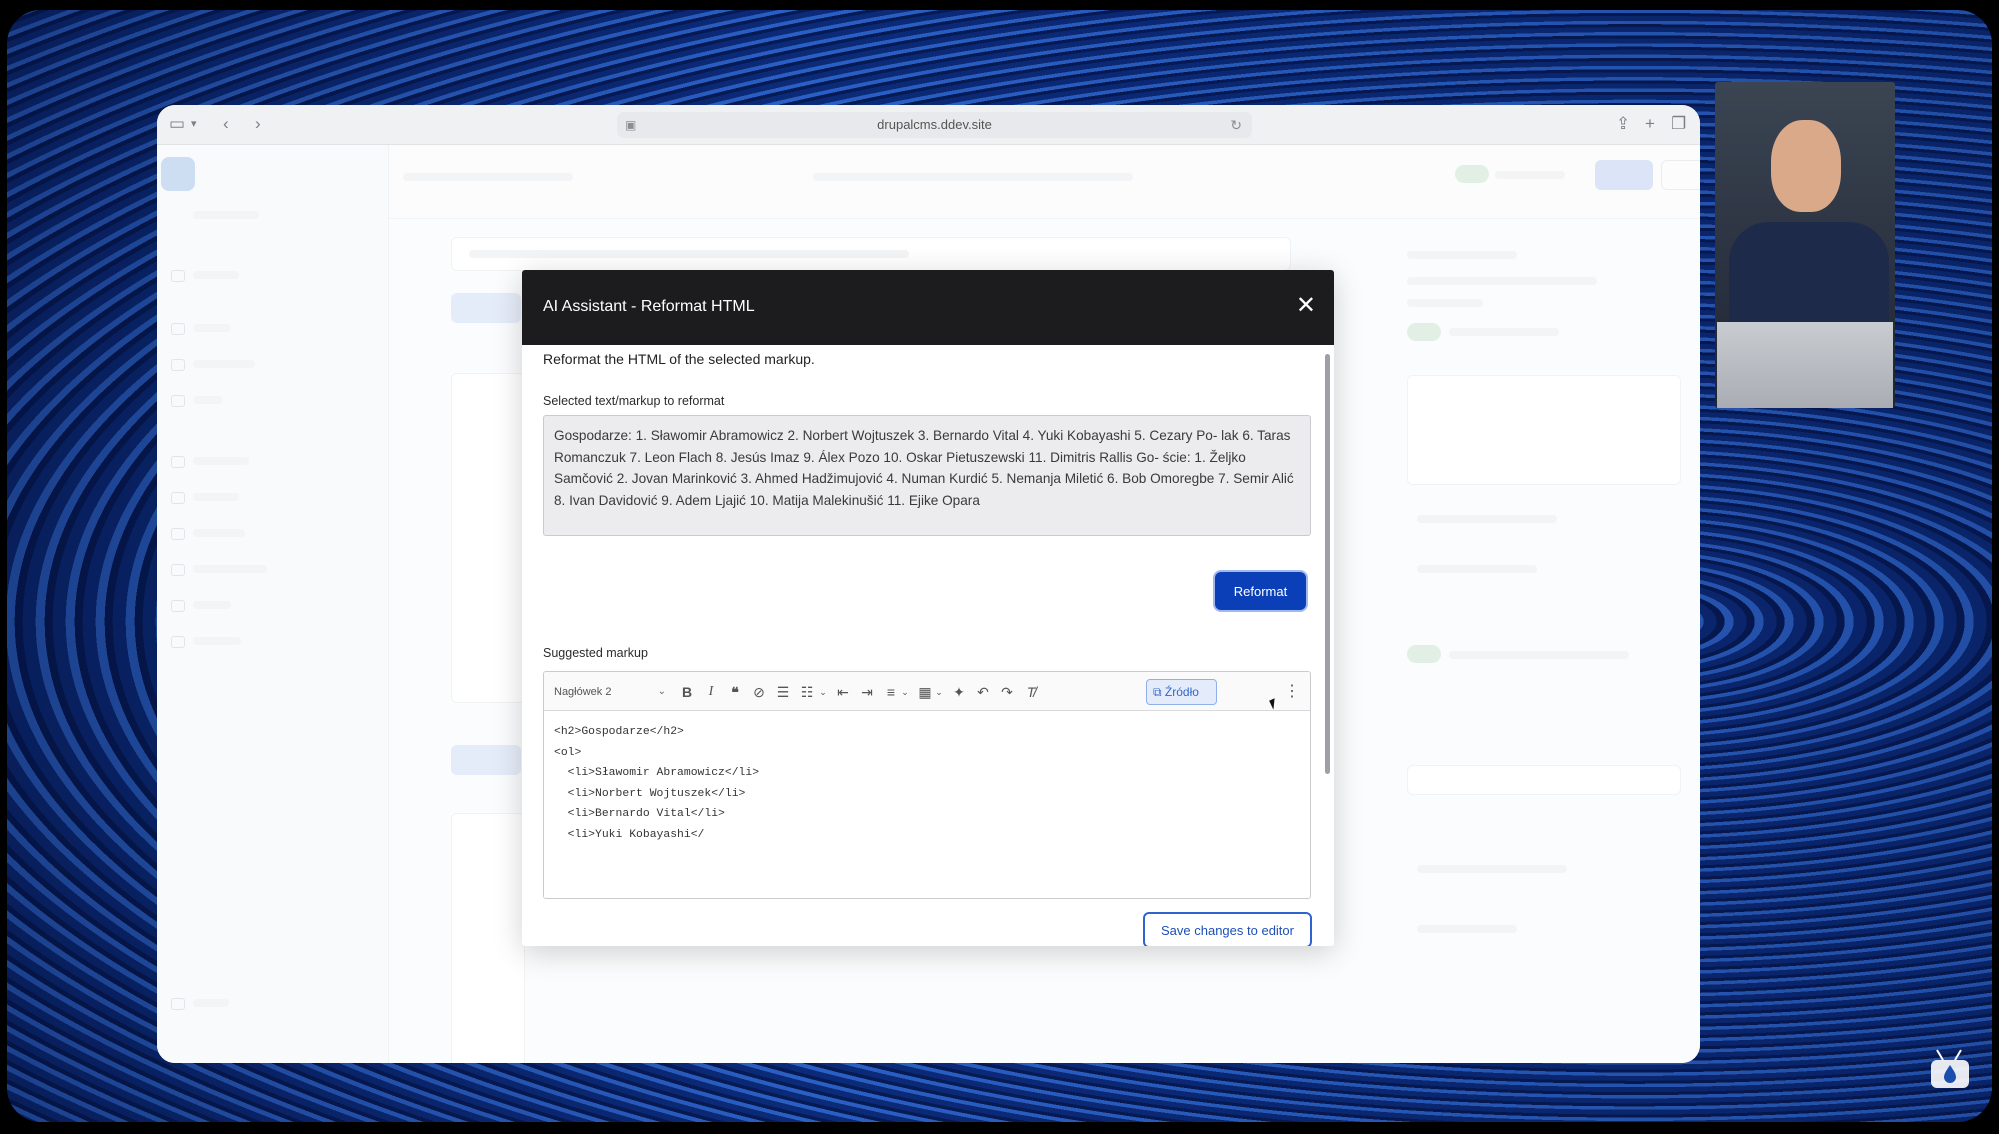 The image size is (1999, 1134). I want to click on heading-select: Nagłówek 2 ⌄, so click(610, 692).